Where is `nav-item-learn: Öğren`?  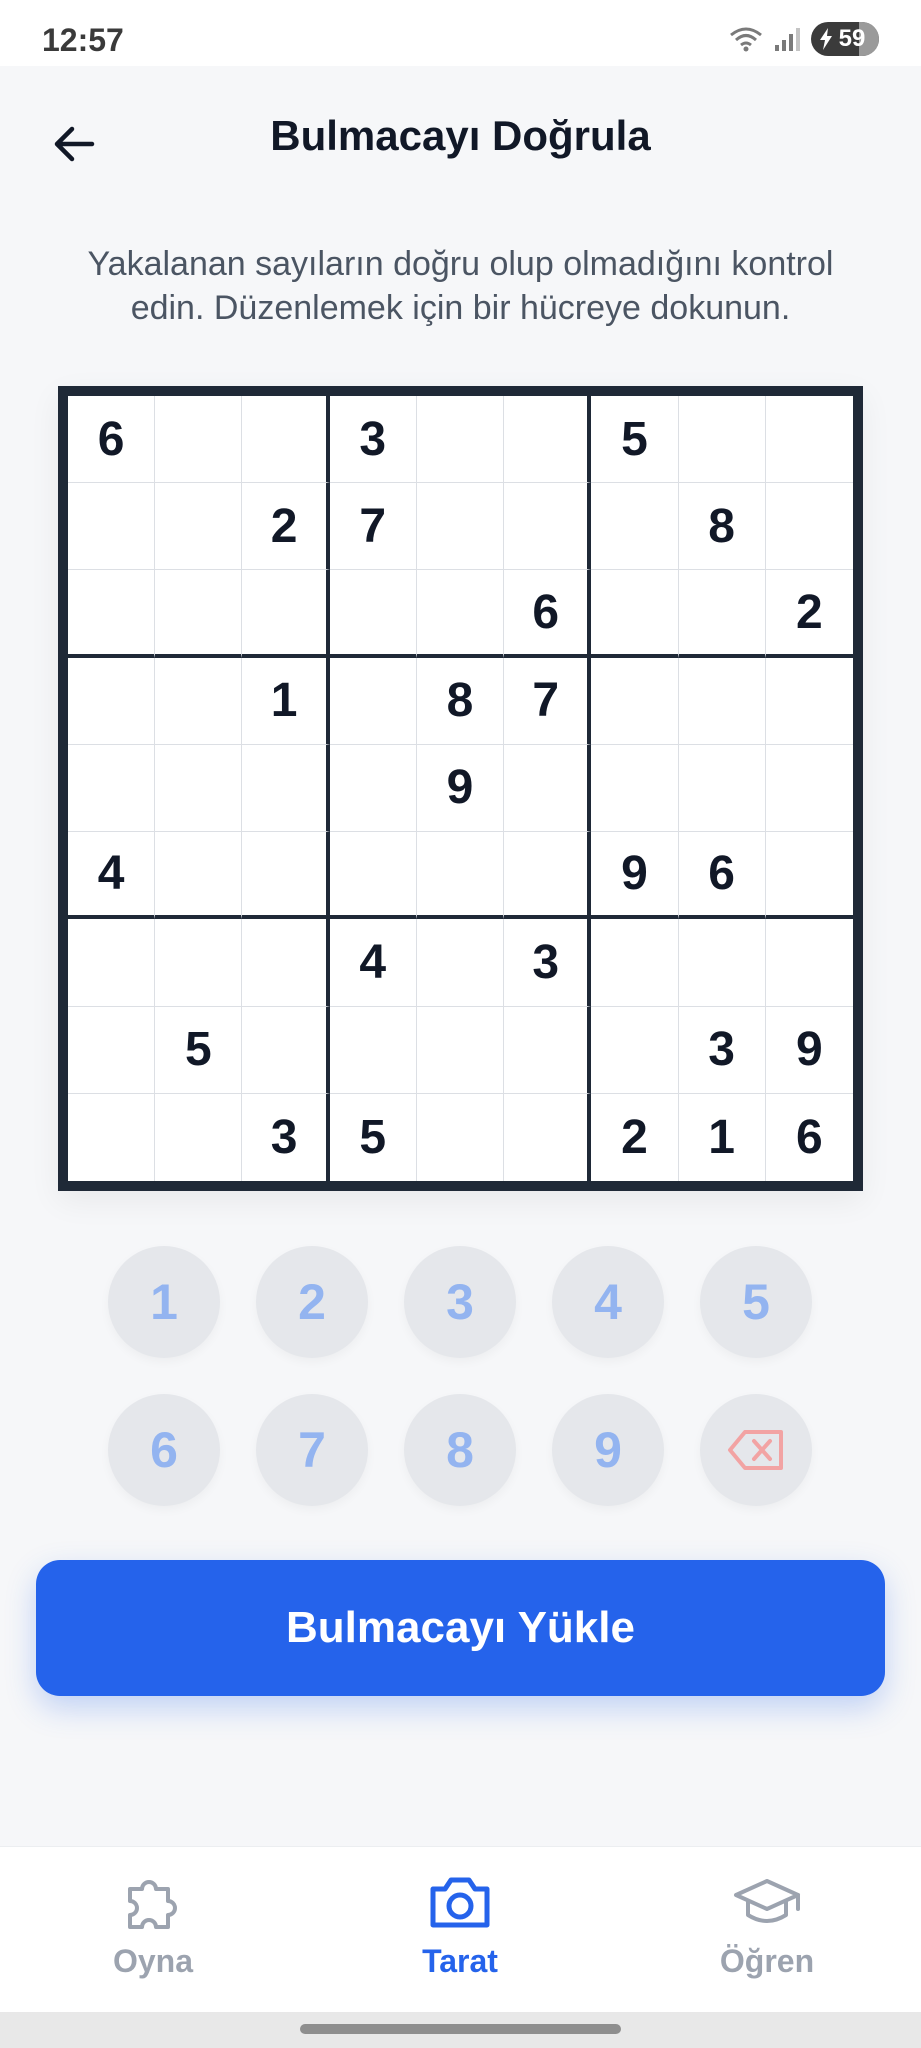 nav-item-learn: Öğren is located at coordinates (767, 1924).